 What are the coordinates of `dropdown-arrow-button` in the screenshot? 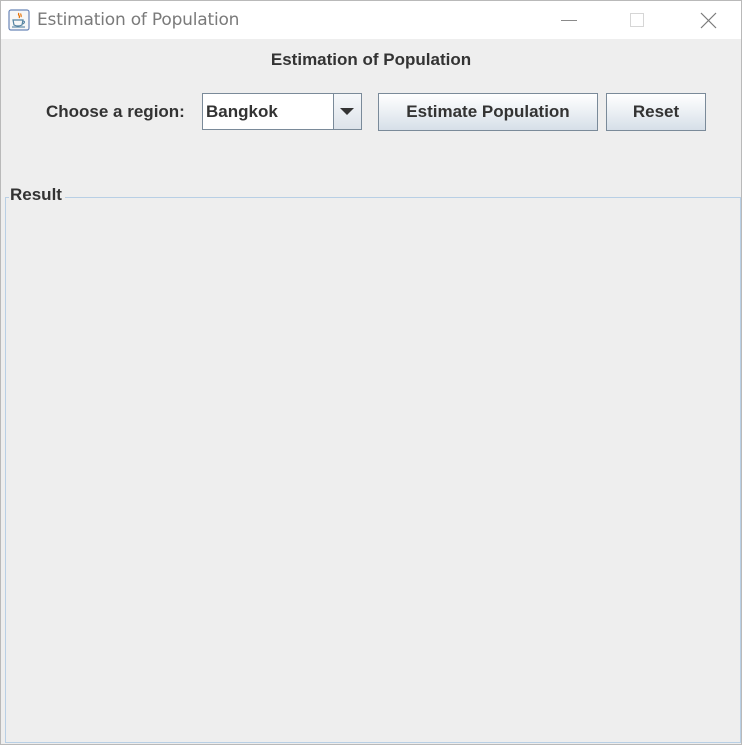 It's located at (347, 111).